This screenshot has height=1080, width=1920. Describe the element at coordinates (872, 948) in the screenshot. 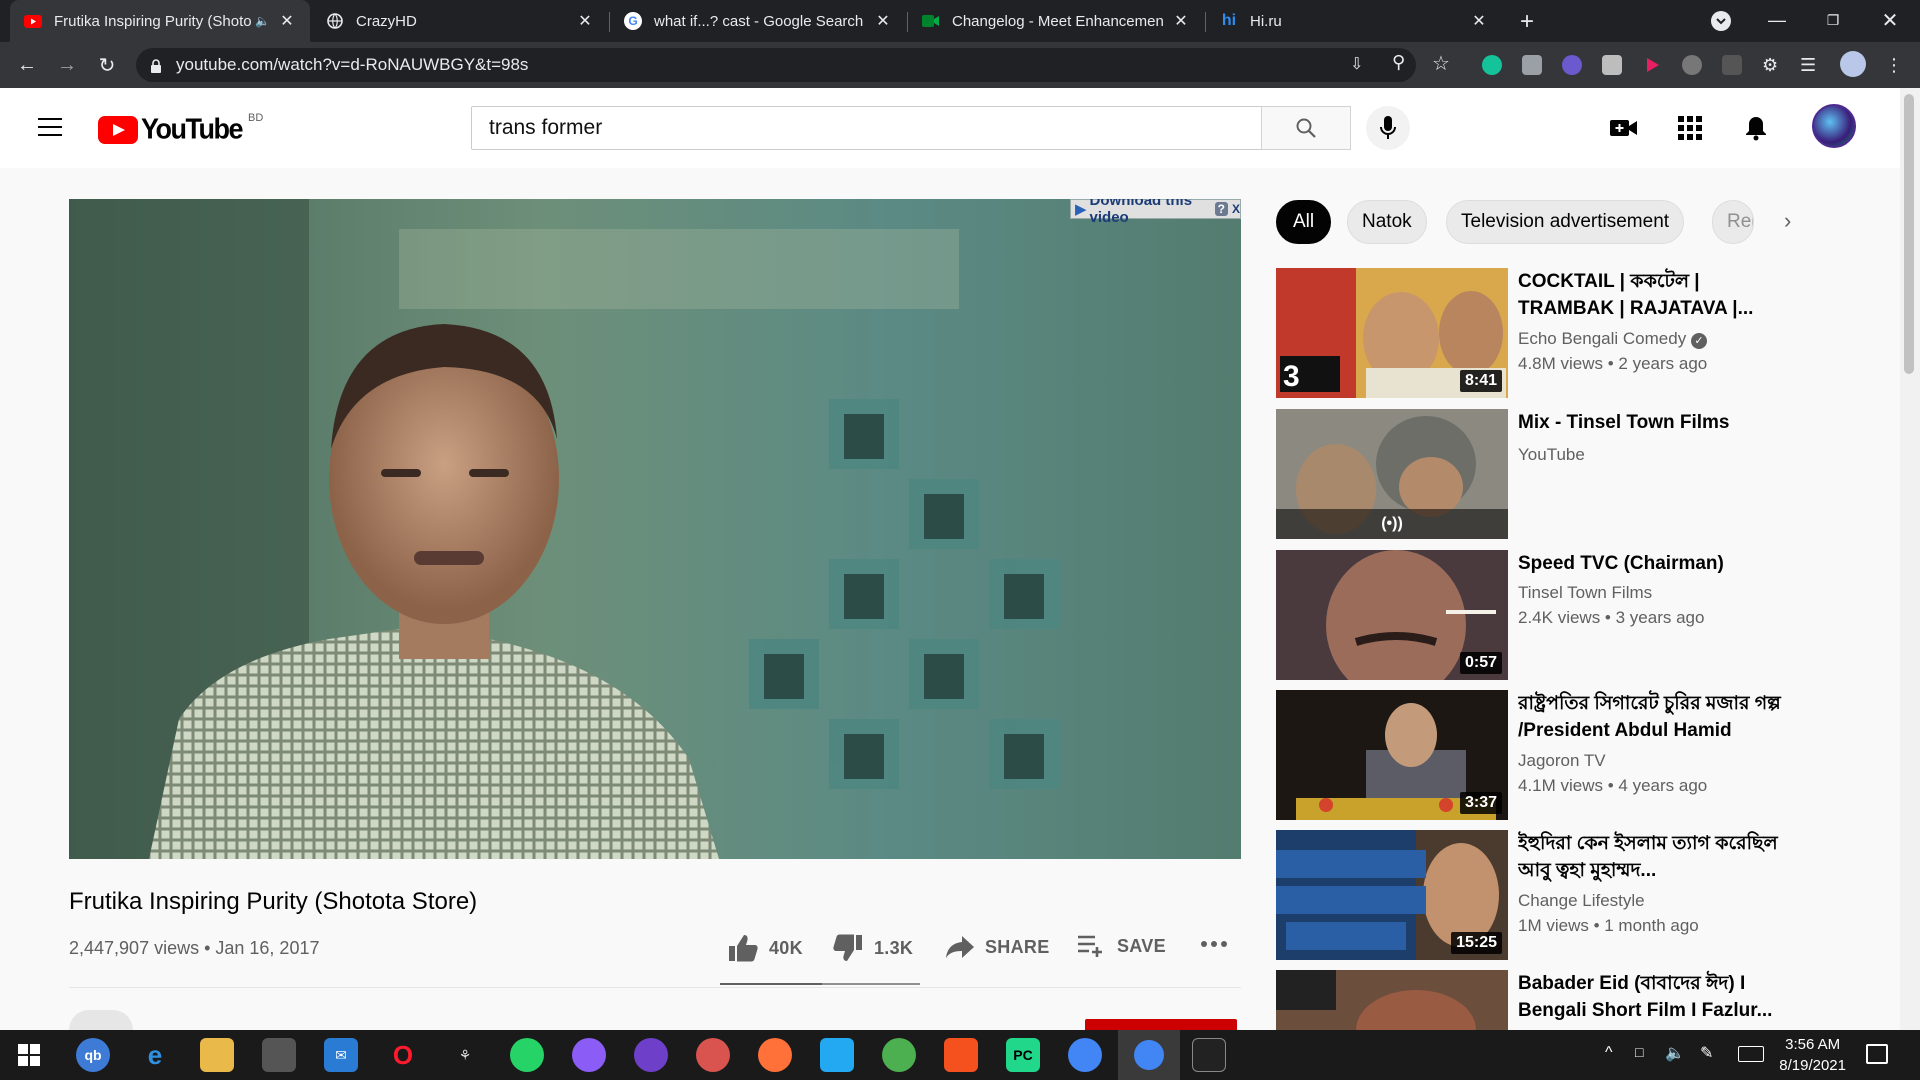

I see `dislike-button: 1.3K` at that location.